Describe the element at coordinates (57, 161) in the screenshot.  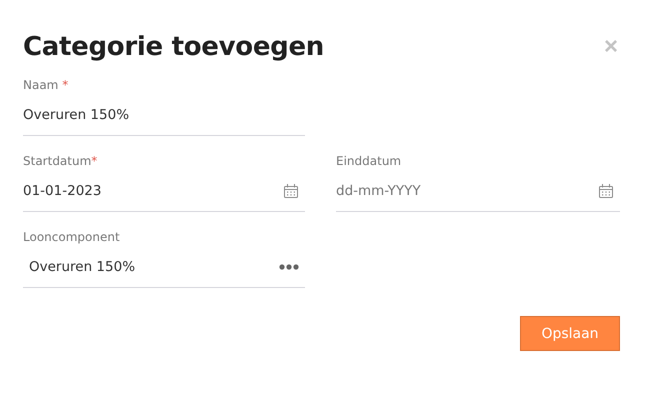
I see `field-label: Startdatum` at that location.